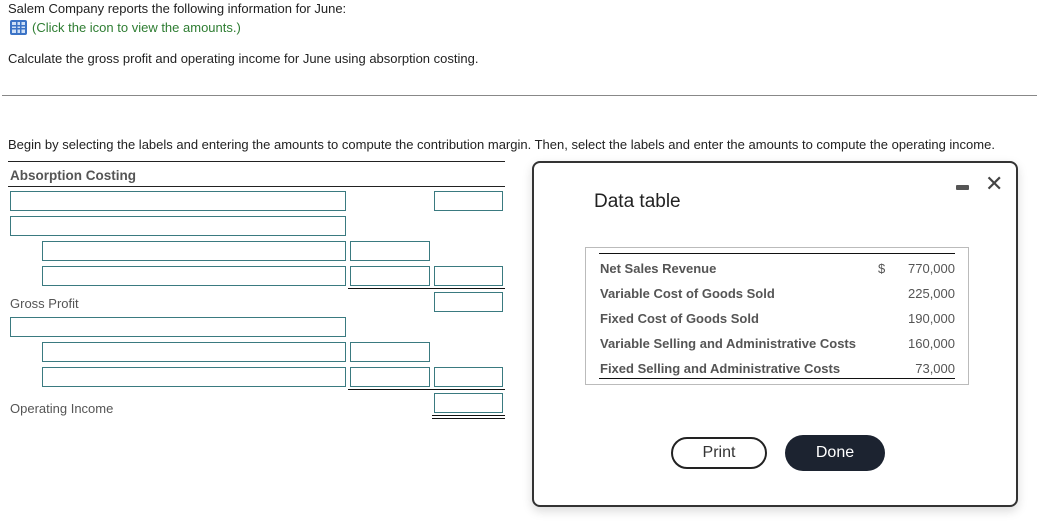  What do you see at coordinates (256, 161) in the screenshot?
I see `section-top-rule` at bounding box center [256, 161].